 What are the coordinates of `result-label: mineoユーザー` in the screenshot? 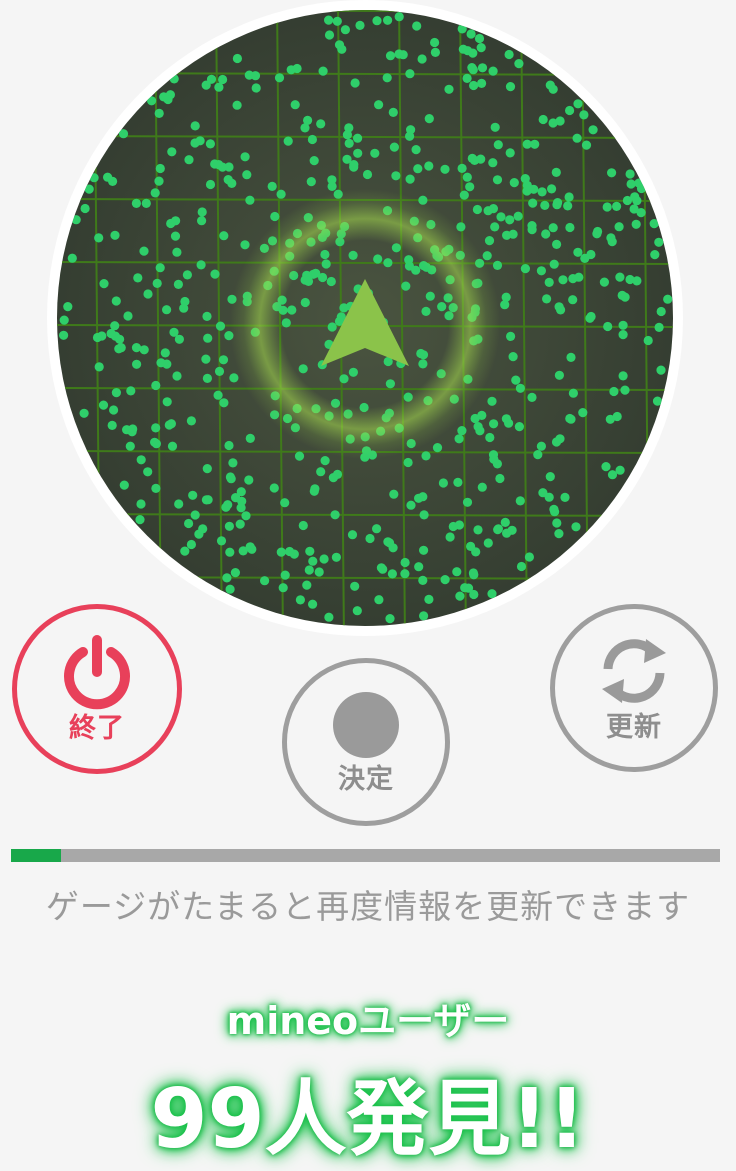 It's located at (368, 1021).